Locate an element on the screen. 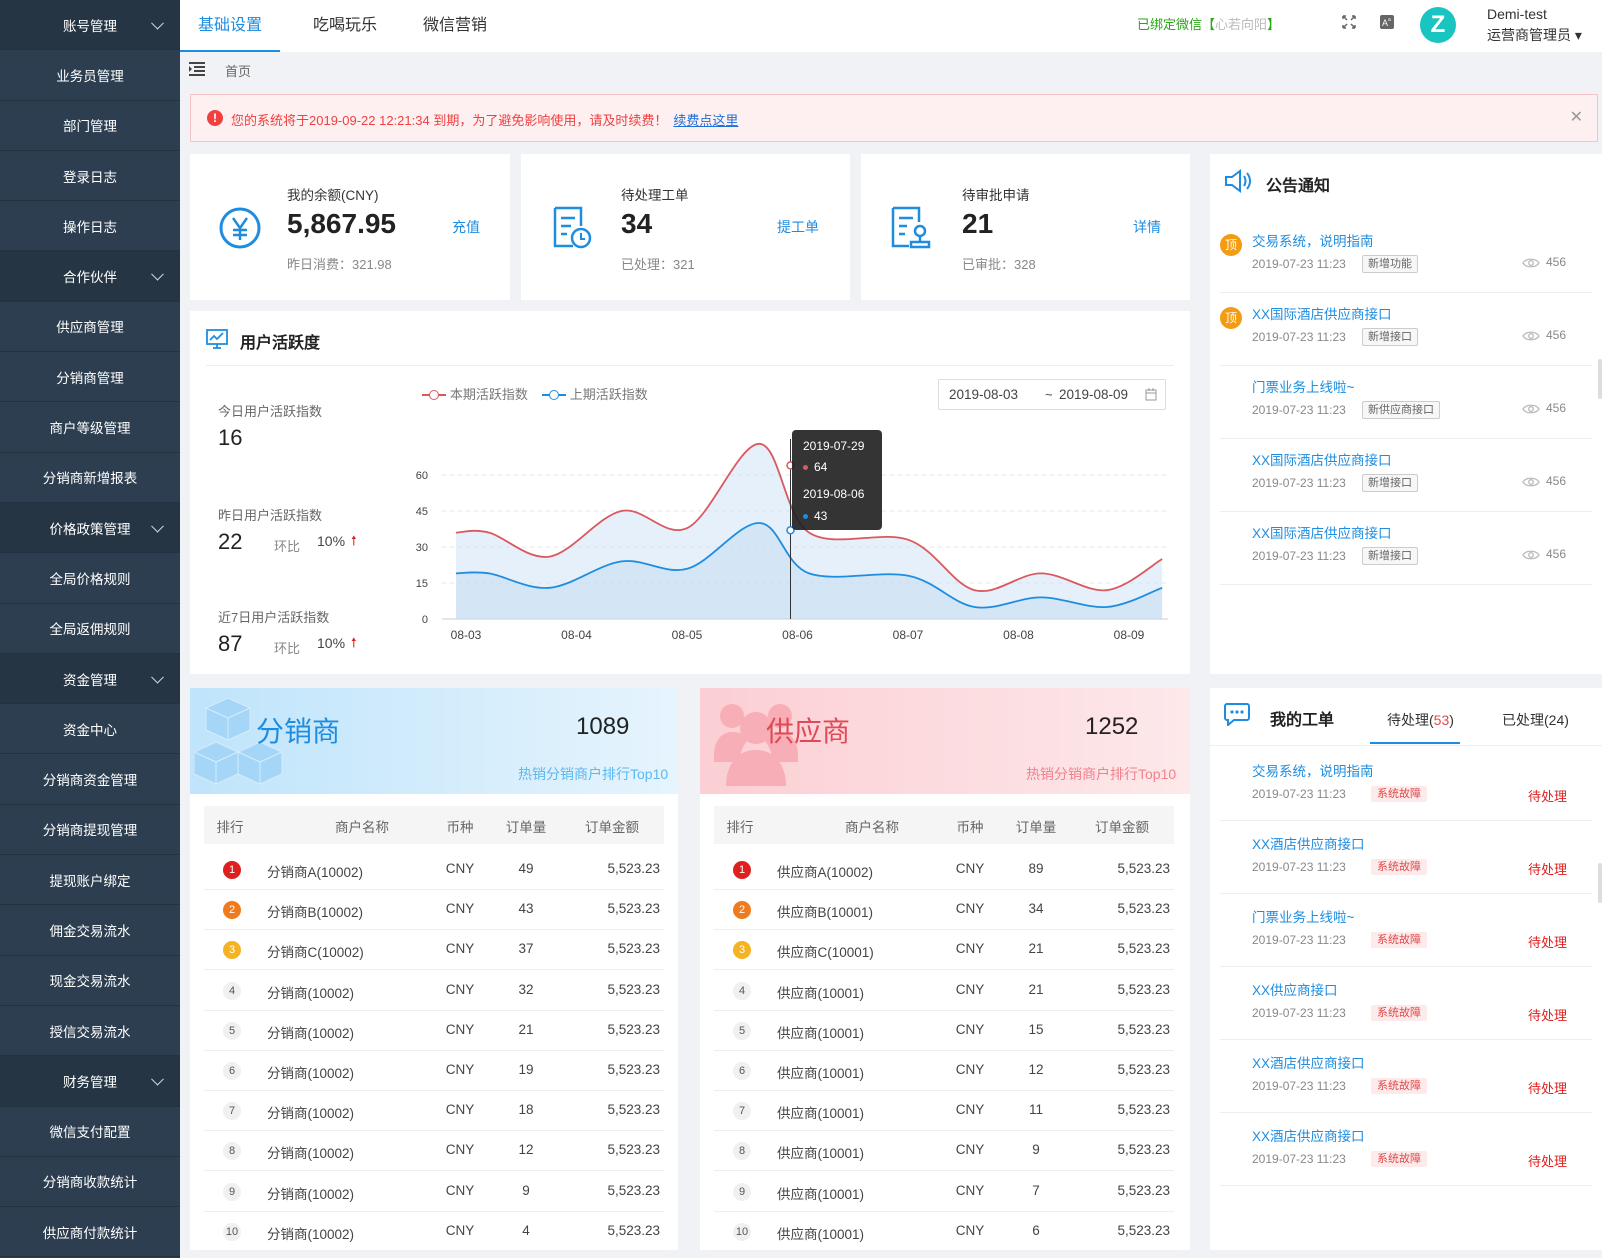 This screenshot has width=1602, height=1258. table-row: 1 供应商A(10002) CNY 89 5,523.23 is located at coordinates (944, 870).